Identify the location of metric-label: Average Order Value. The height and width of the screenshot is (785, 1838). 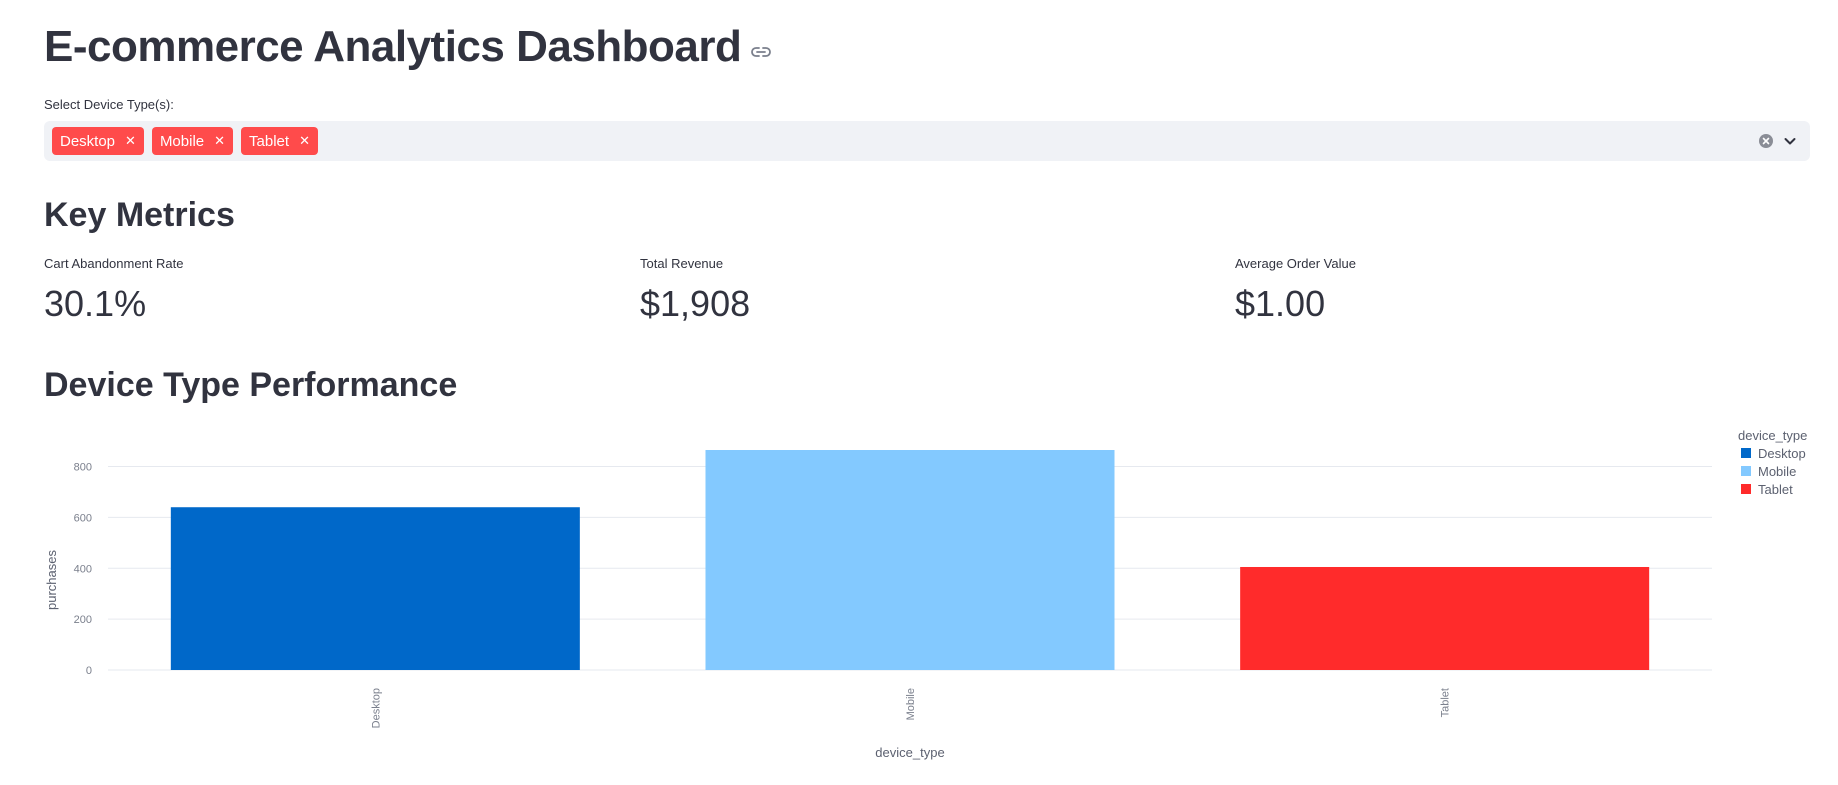
(1295, 263).